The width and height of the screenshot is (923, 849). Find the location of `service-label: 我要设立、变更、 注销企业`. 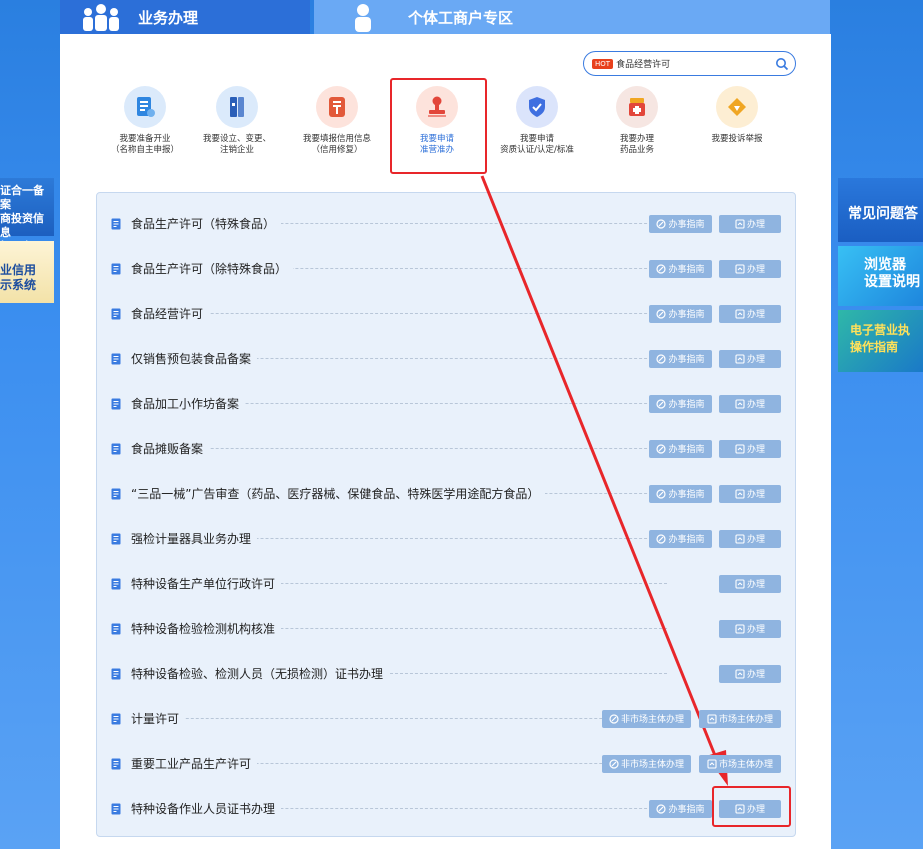

service-label: 我要设立、变更、 注销企业 is located at coordinates (236, 144).